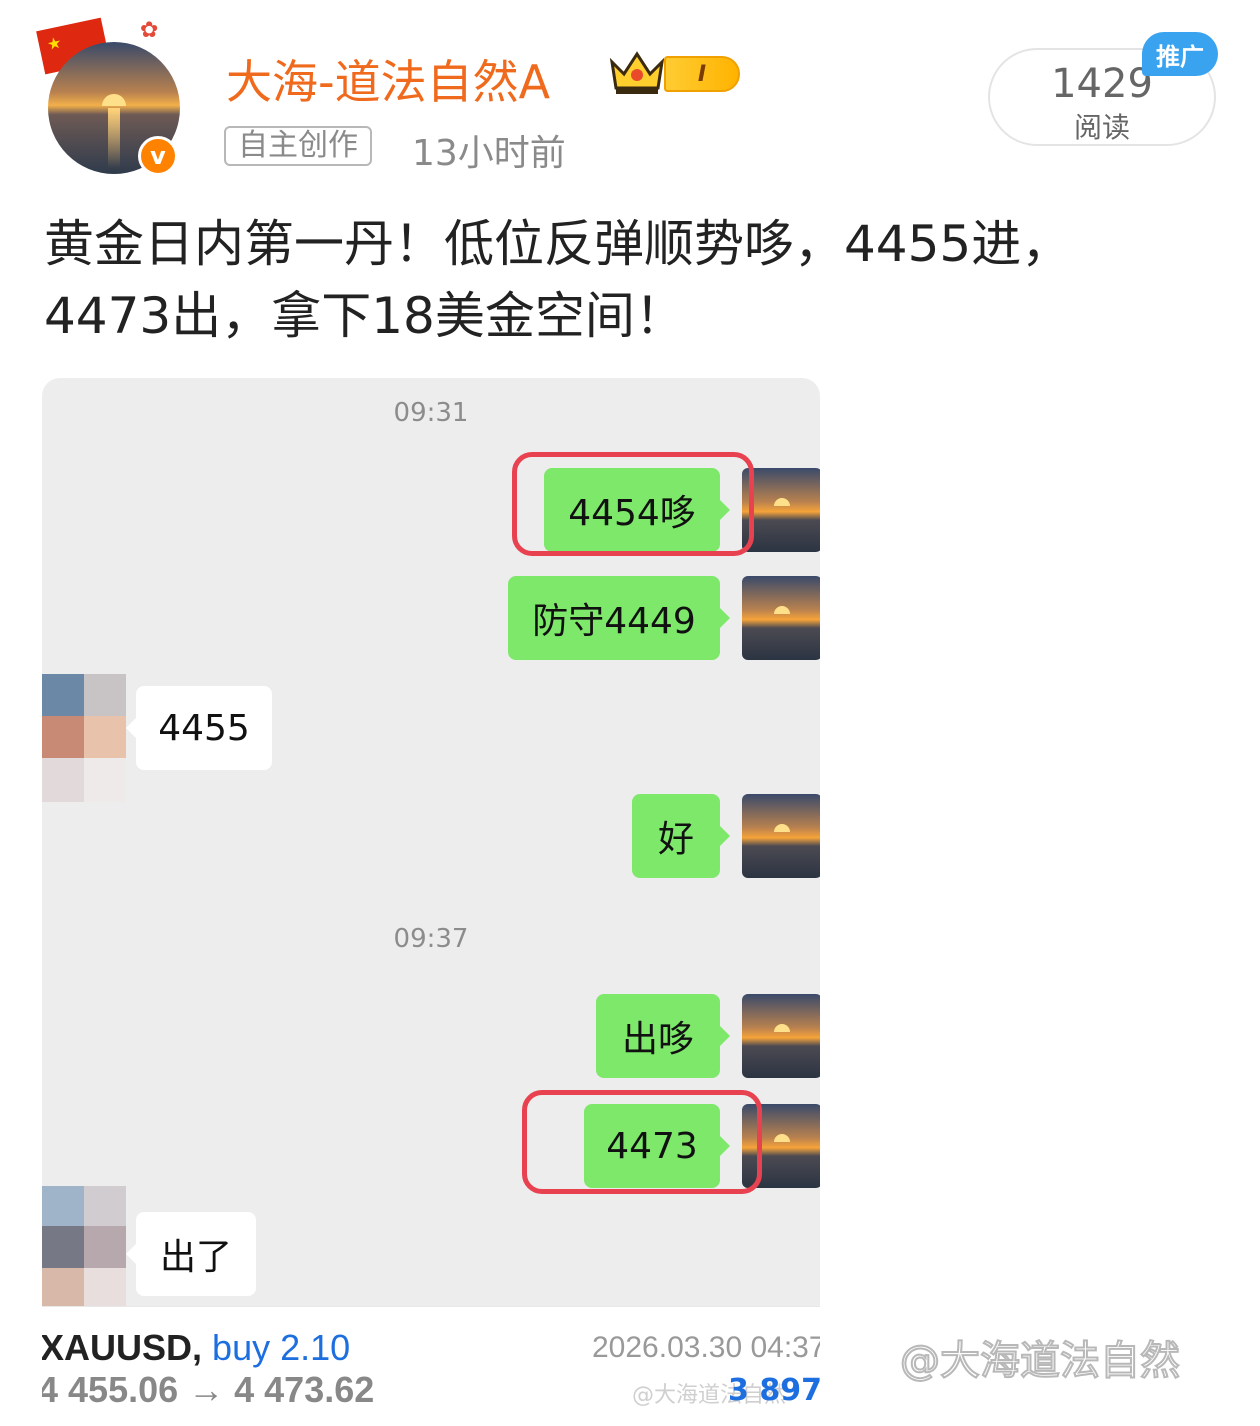 The height and width of the screenshot is (1426, 1260). What do you see at coordinates (1040, 1361) in the screenshot?
I see `weibo-watermark: @大海道法自然` at bounding box center [1040, 1361].